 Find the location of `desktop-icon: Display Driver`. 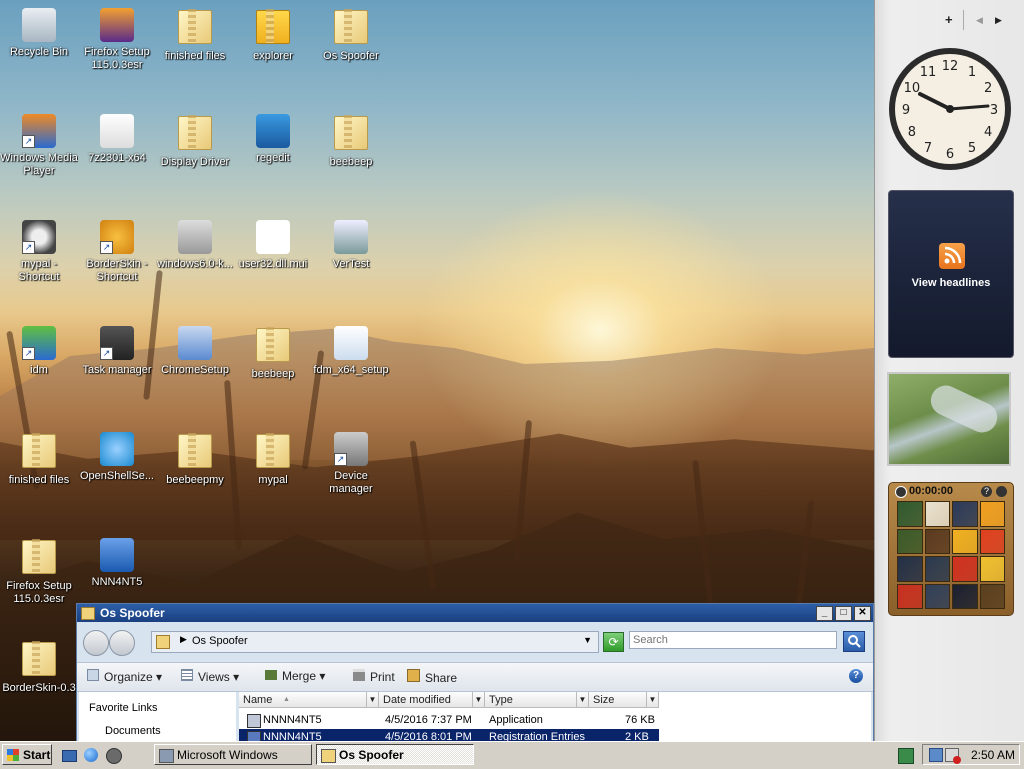

desktop-icon: Display Driver is located at coordinates (195, 158).